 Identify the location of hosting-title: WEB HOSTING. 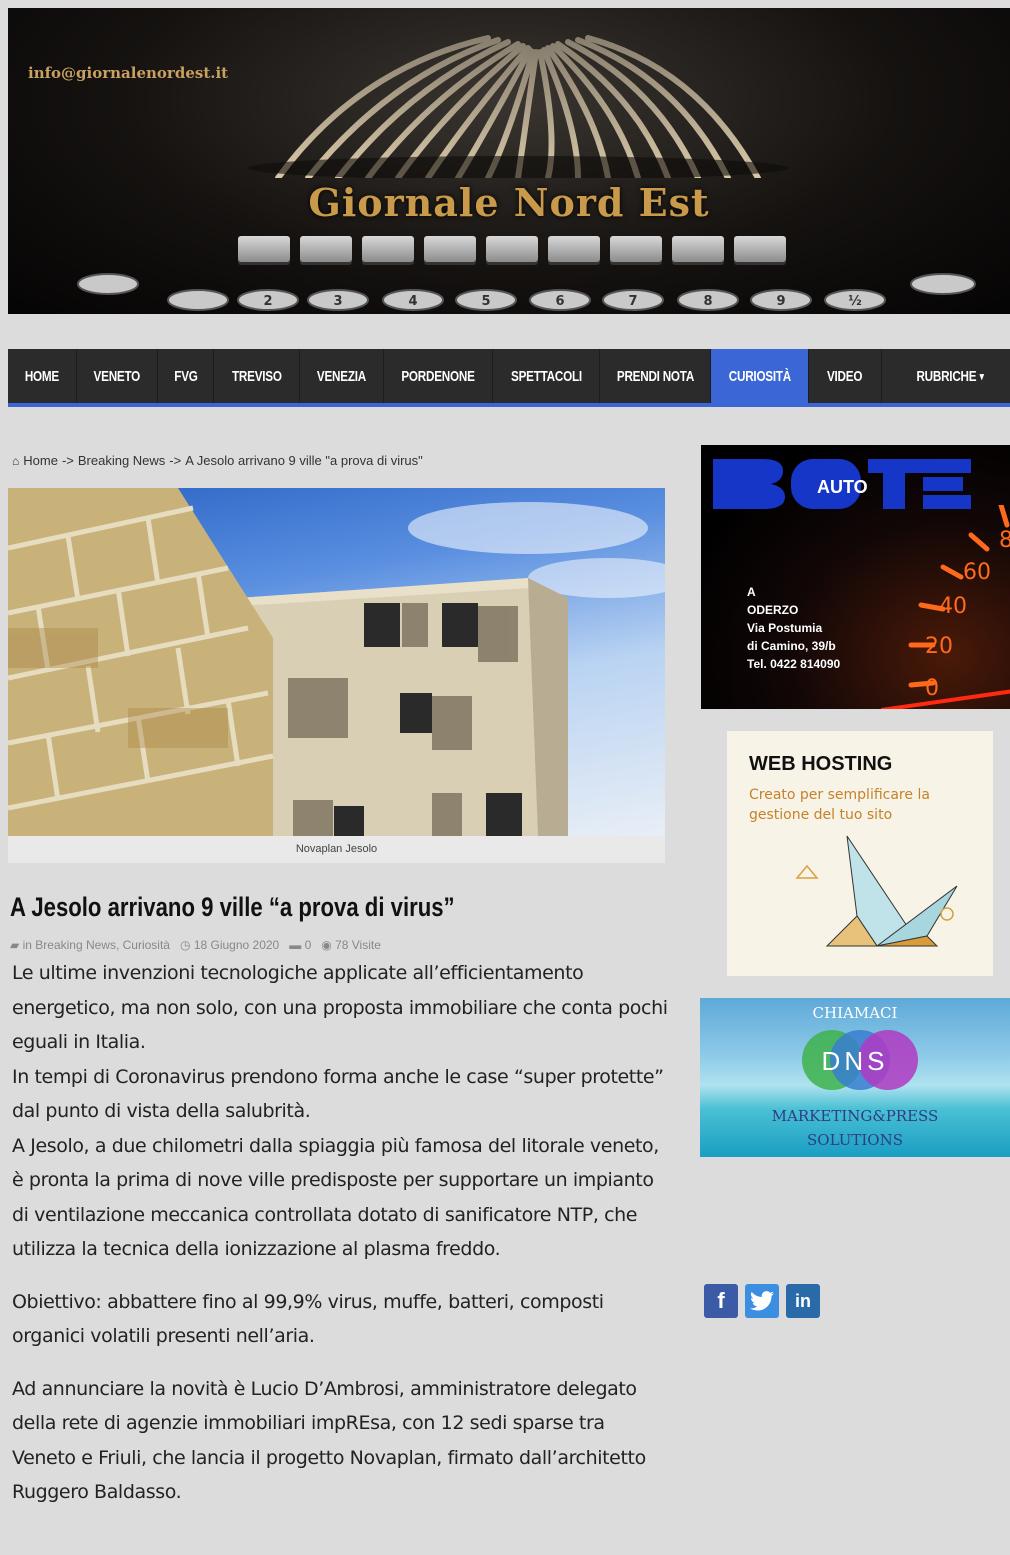
(821, 764).